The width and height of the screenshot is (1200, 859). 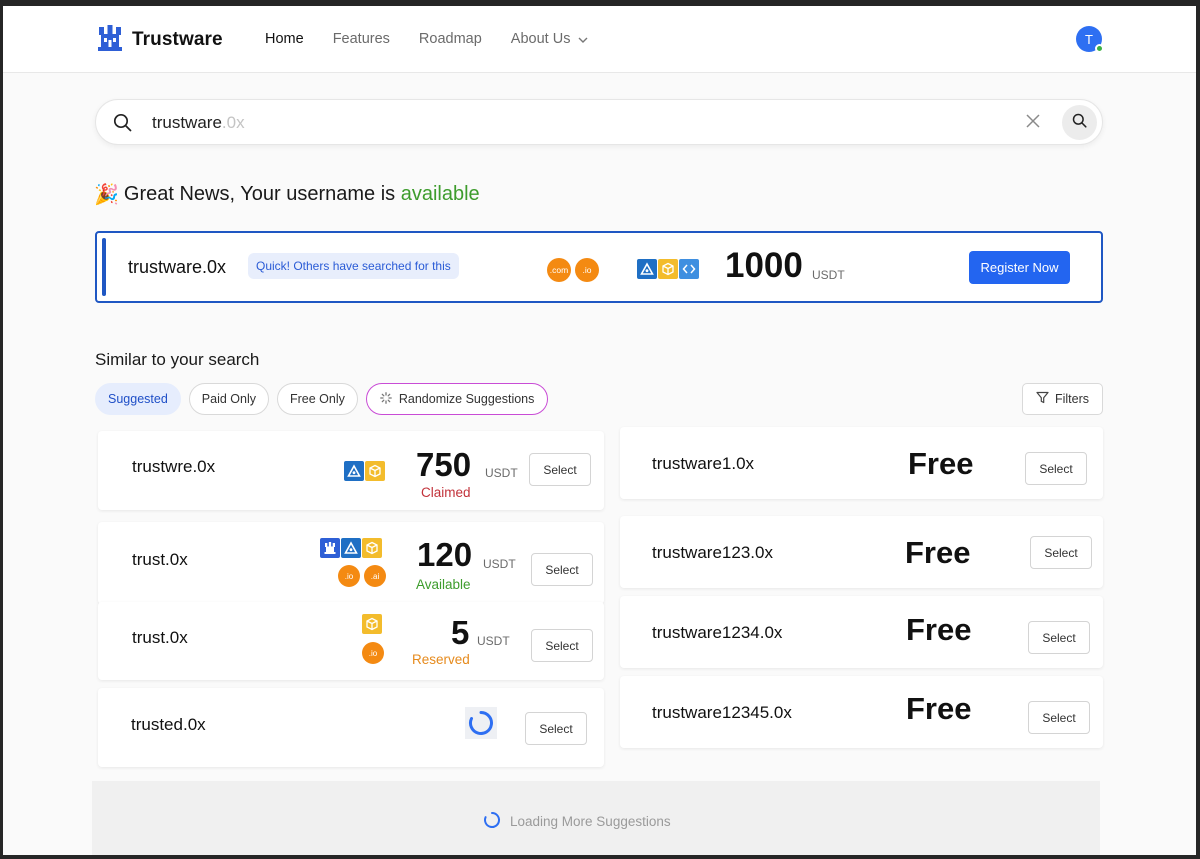 I want to click on filter-free-only: Free Only, so click(x=317, y=399).